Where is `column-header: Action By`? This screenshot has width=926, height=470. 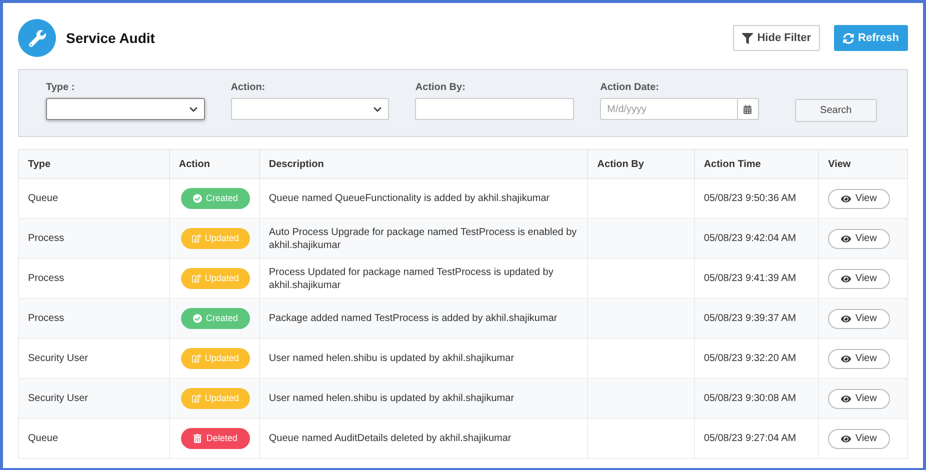 column-header: Action By is located at coordinates (641, 164).